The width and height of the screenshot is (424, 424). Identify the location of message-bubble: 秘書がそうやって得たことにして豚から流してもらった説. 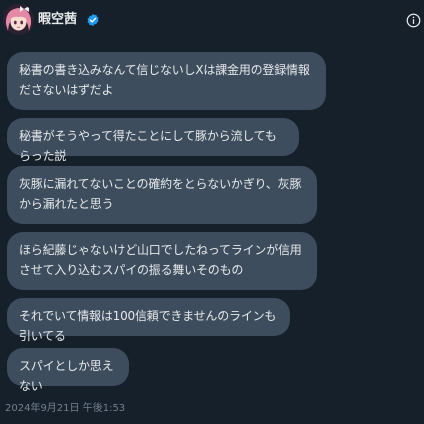
(153, 140).